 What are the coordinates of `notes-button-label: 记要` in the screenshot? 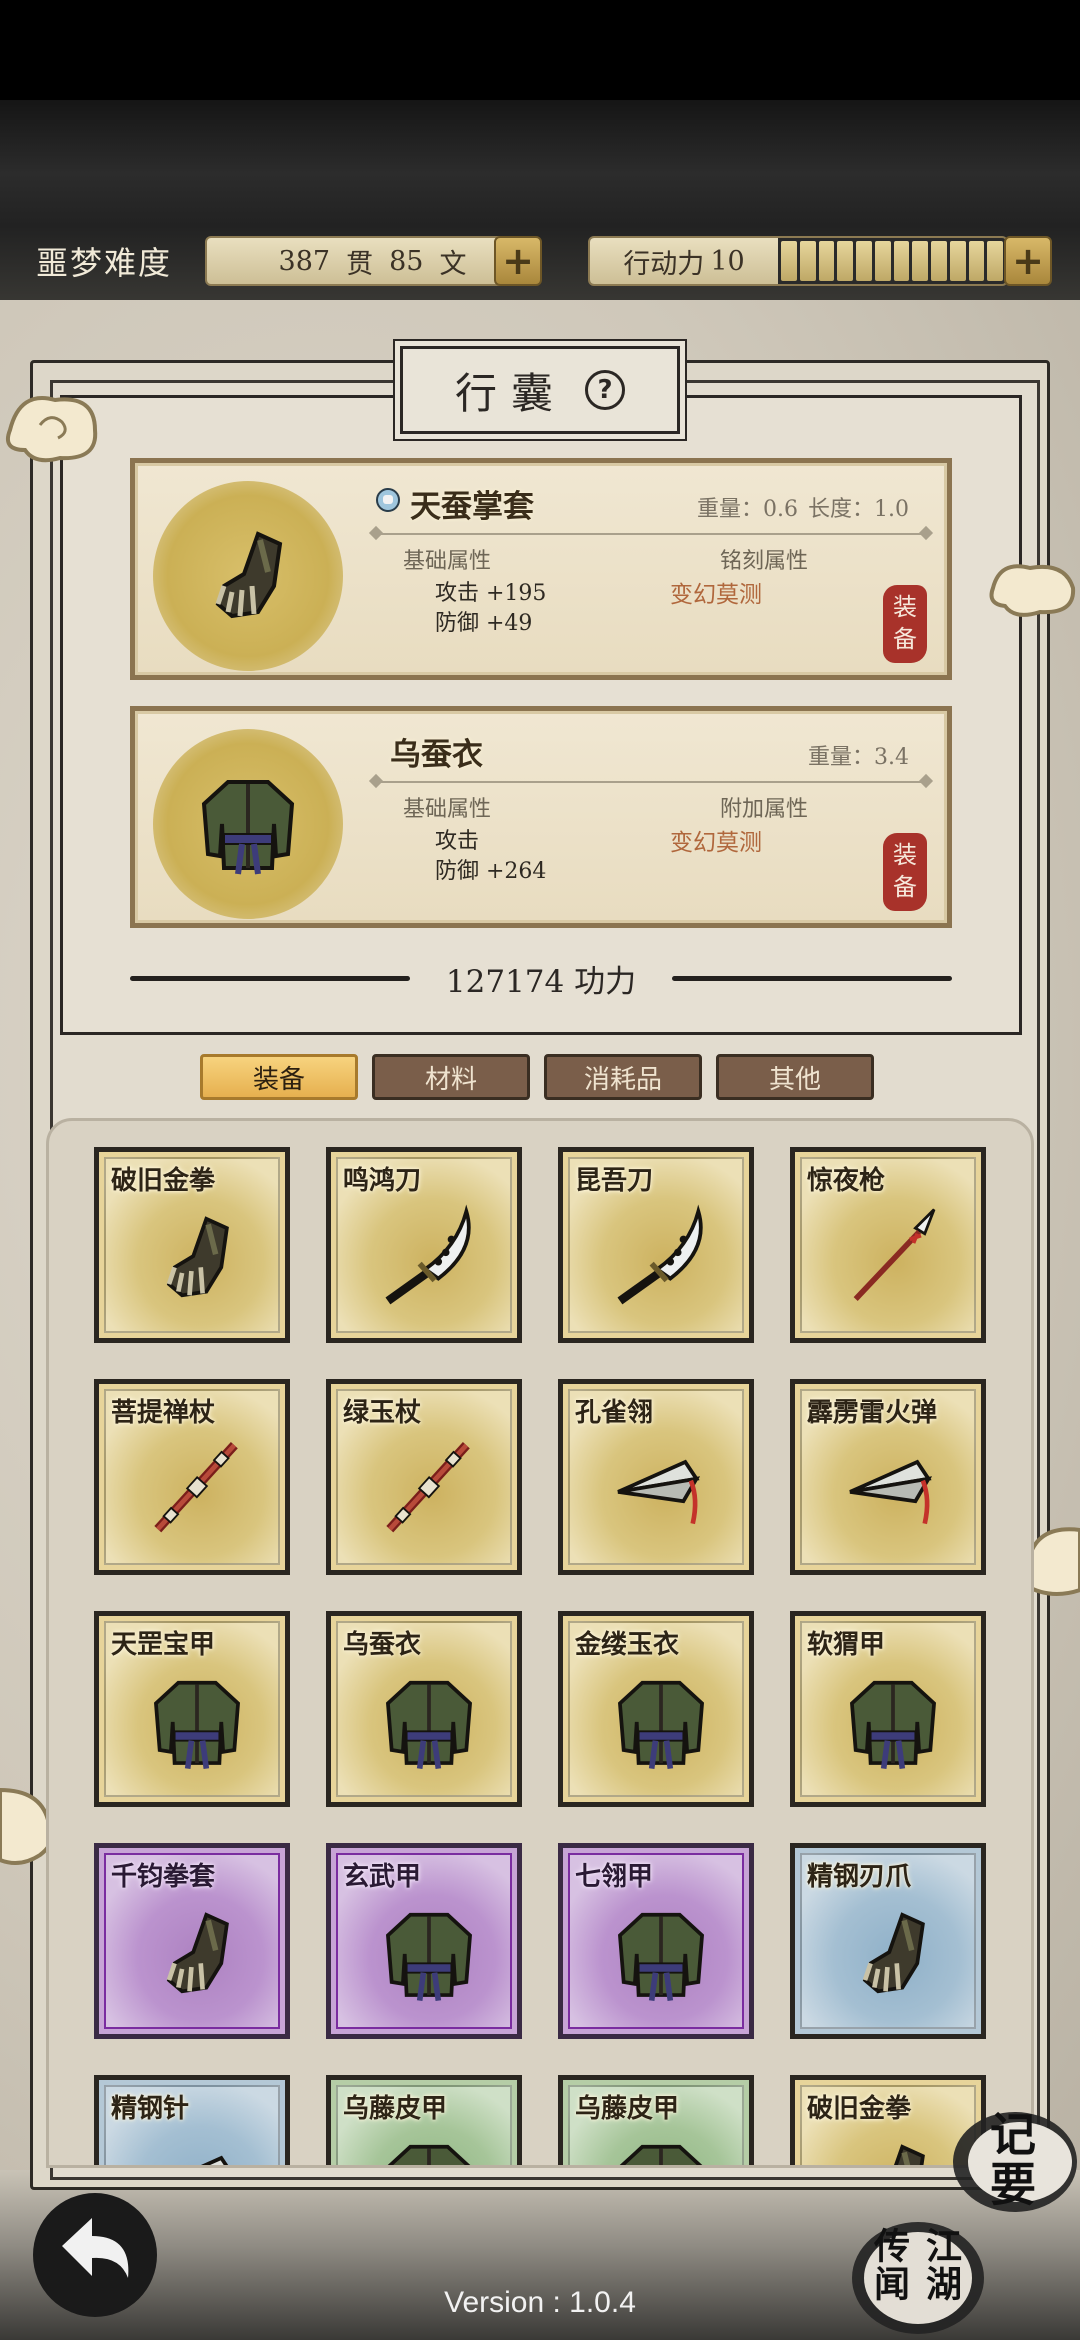 It's located at (1010, 2160).